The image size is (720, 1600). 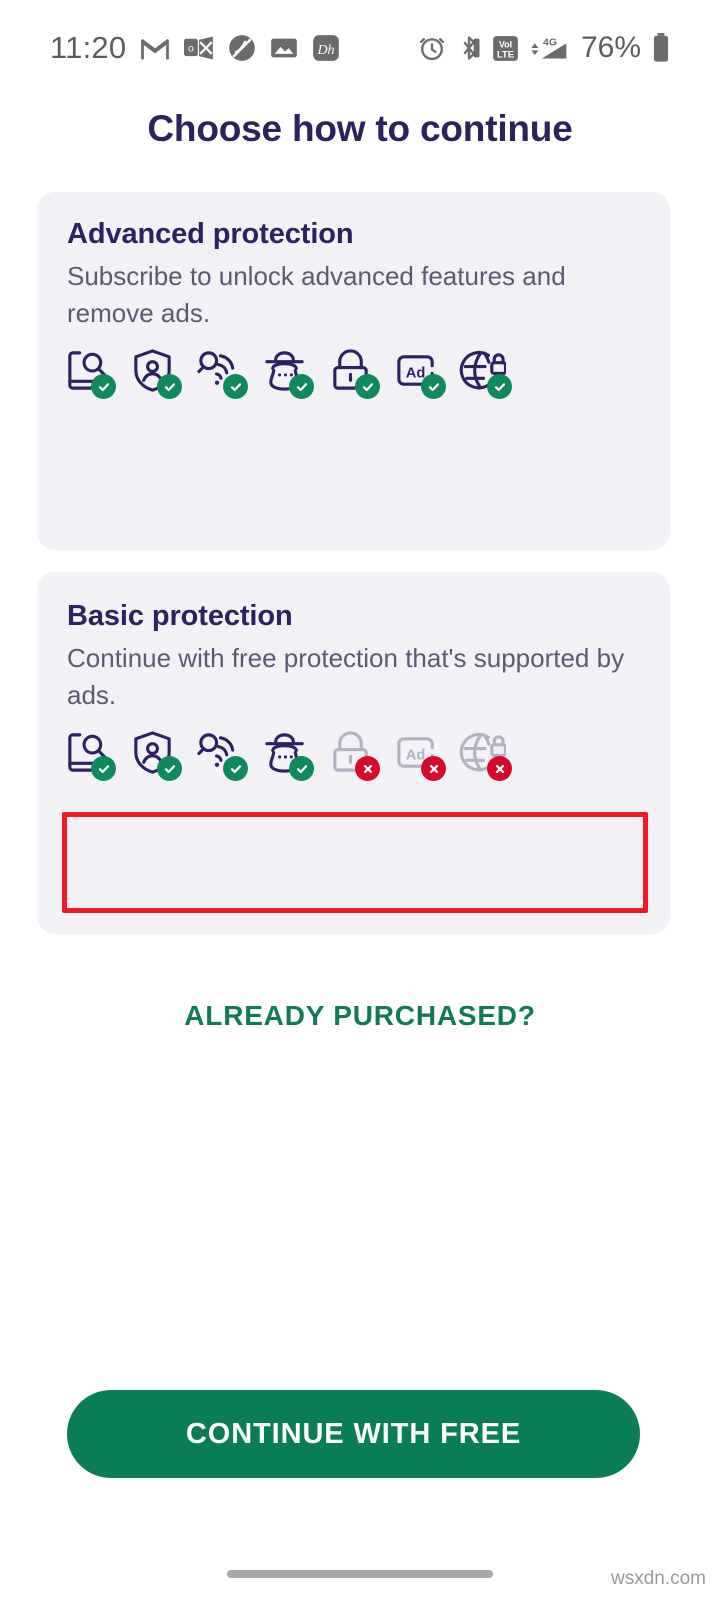 I want to click on feature-icons-advanced: Ad, so click(x=287, y=373).